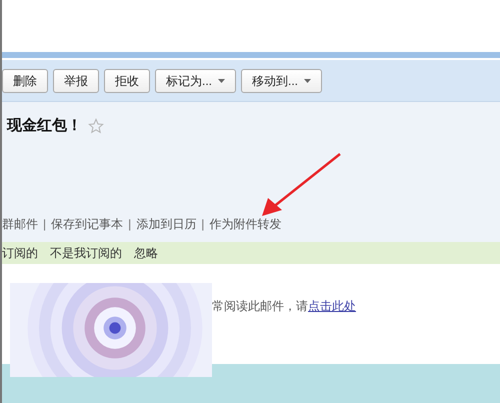 The height and width of the screenshot is (403, 500). I want to click on mail-action-link: 群邮件, so click(20, 224).